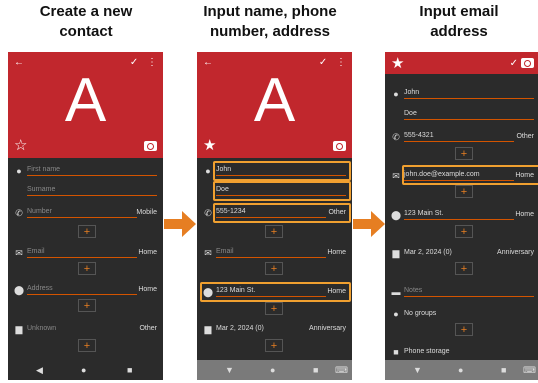 This screenshot has height=383, width=538. Describe the element at coordinates (396, 314) in the screenshot. I see `group-icon: ●` at that location.